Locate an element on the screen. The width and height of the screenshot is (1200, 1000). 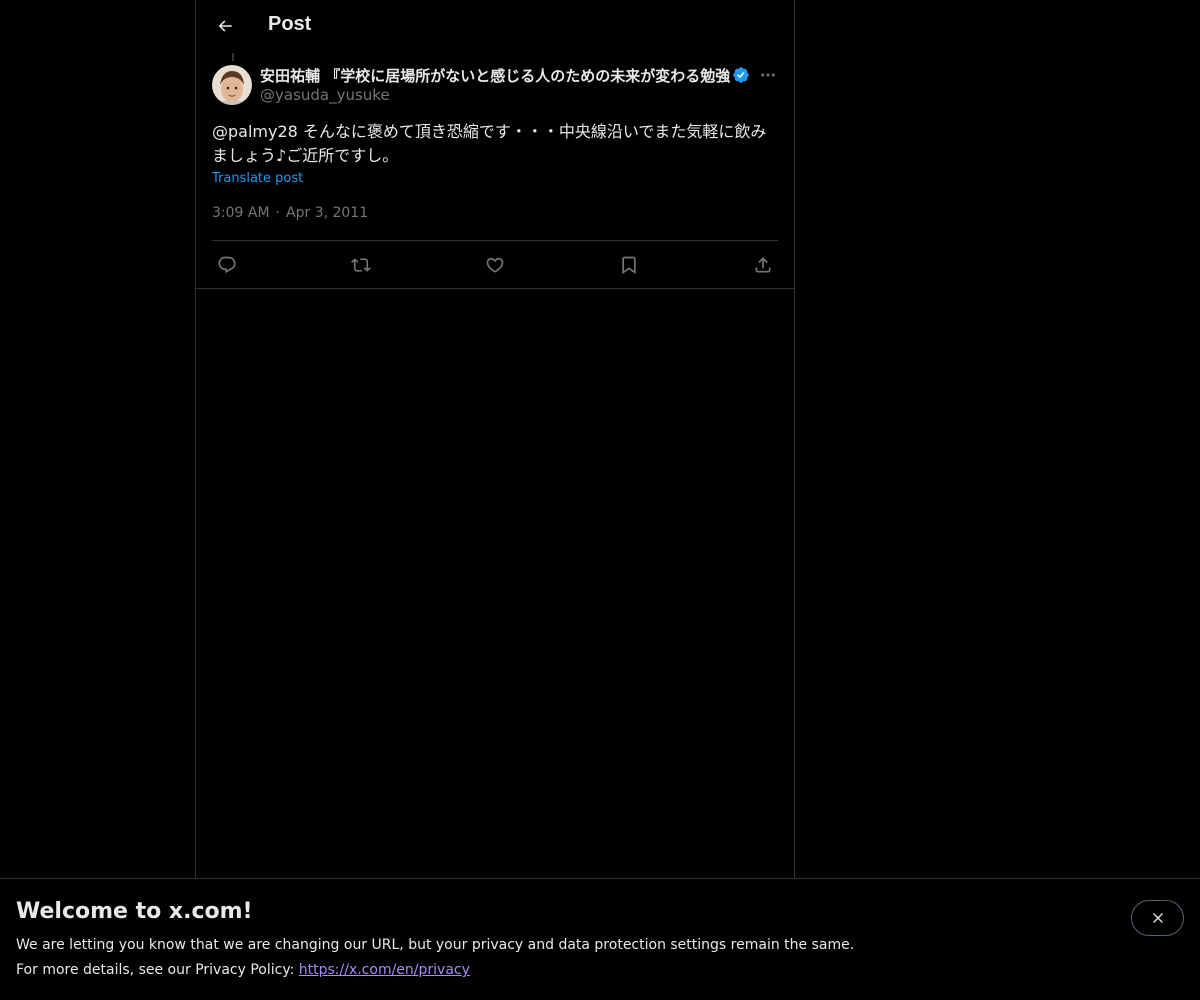
thread-connector is located at coordinates (233, 57).